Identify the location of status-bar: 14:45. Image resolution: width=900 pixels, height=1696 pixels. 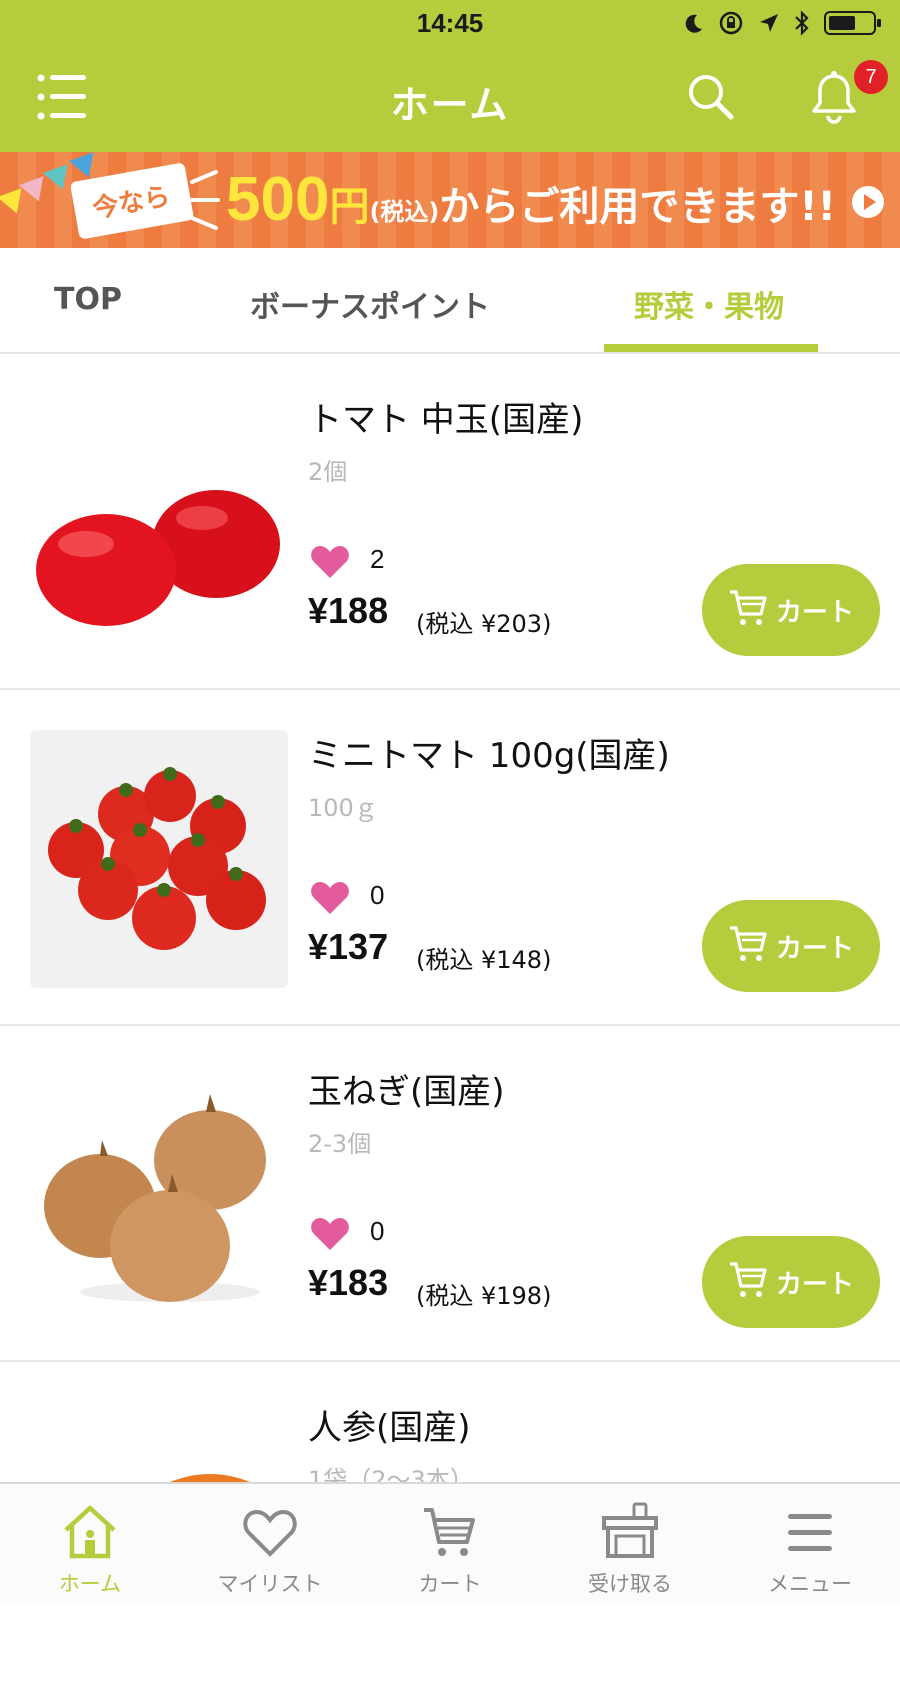
(450, 24).